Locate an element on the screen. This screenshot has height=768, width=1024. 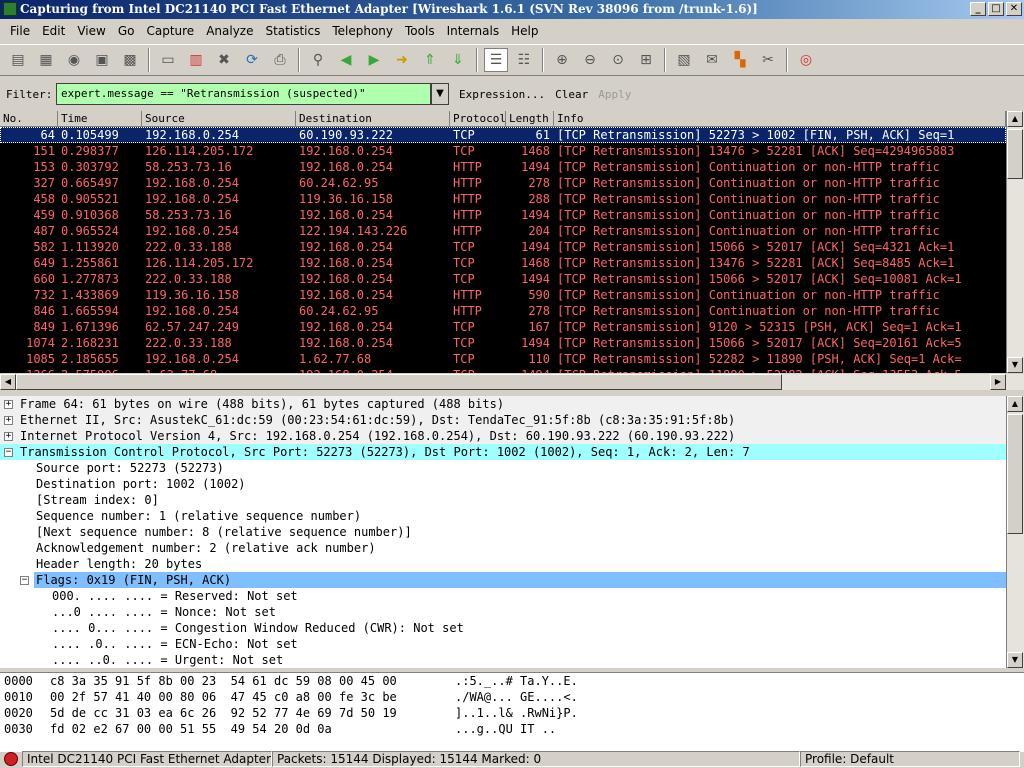
zoom-normal-icon: ⊙ is located at coordinates (618, 60).